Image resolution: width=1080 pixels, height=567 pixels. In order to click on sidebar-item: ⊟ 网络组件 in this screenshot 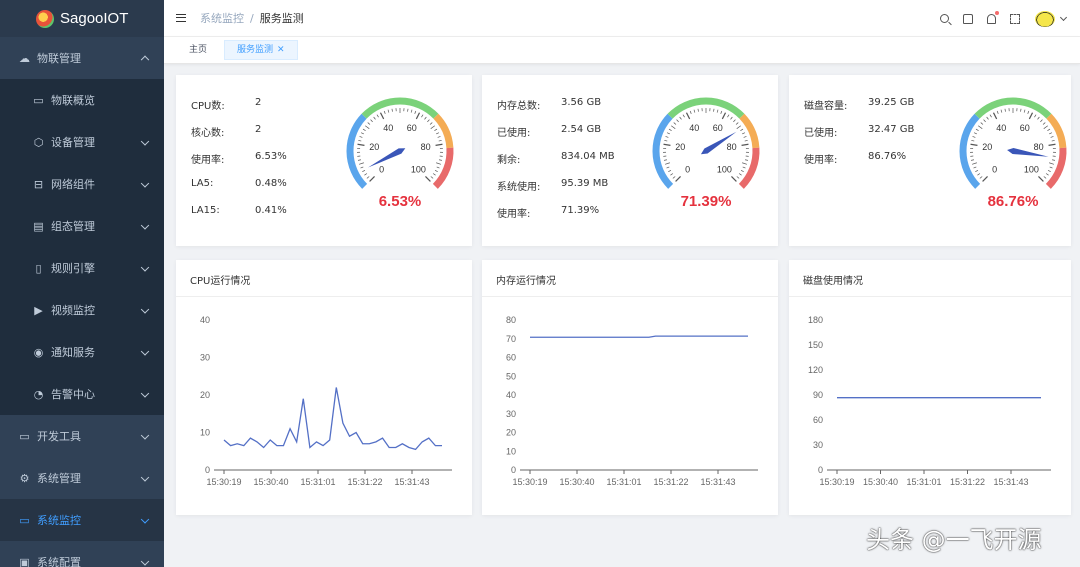, I will do `click(82, 184)`.